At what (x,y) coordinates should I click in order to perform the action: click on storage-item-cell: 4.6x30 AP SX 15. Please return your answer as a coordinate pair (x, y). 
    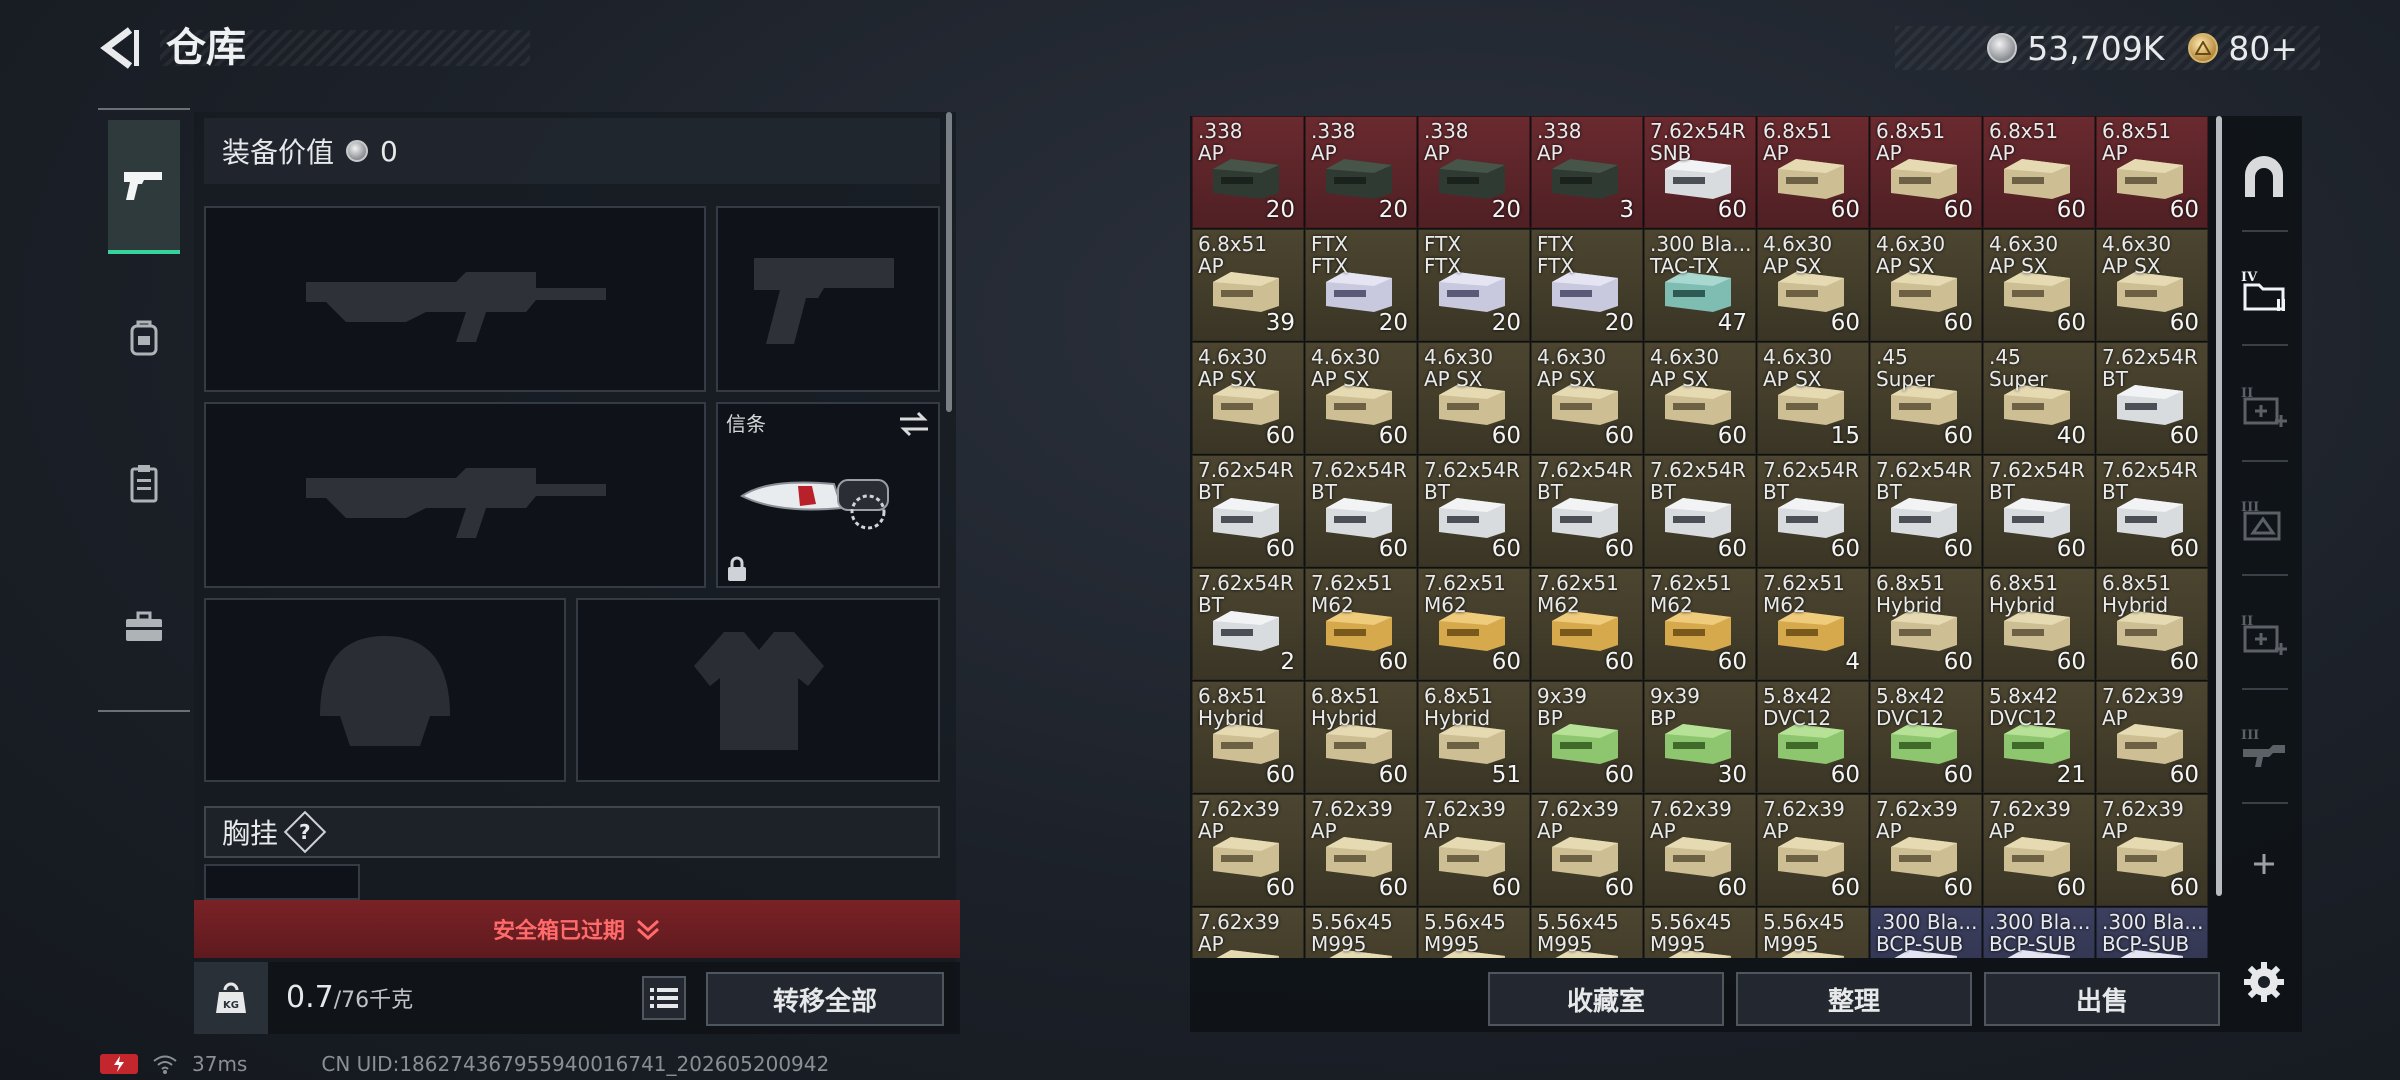
    Looking at the image, I should click on (1813, 398).